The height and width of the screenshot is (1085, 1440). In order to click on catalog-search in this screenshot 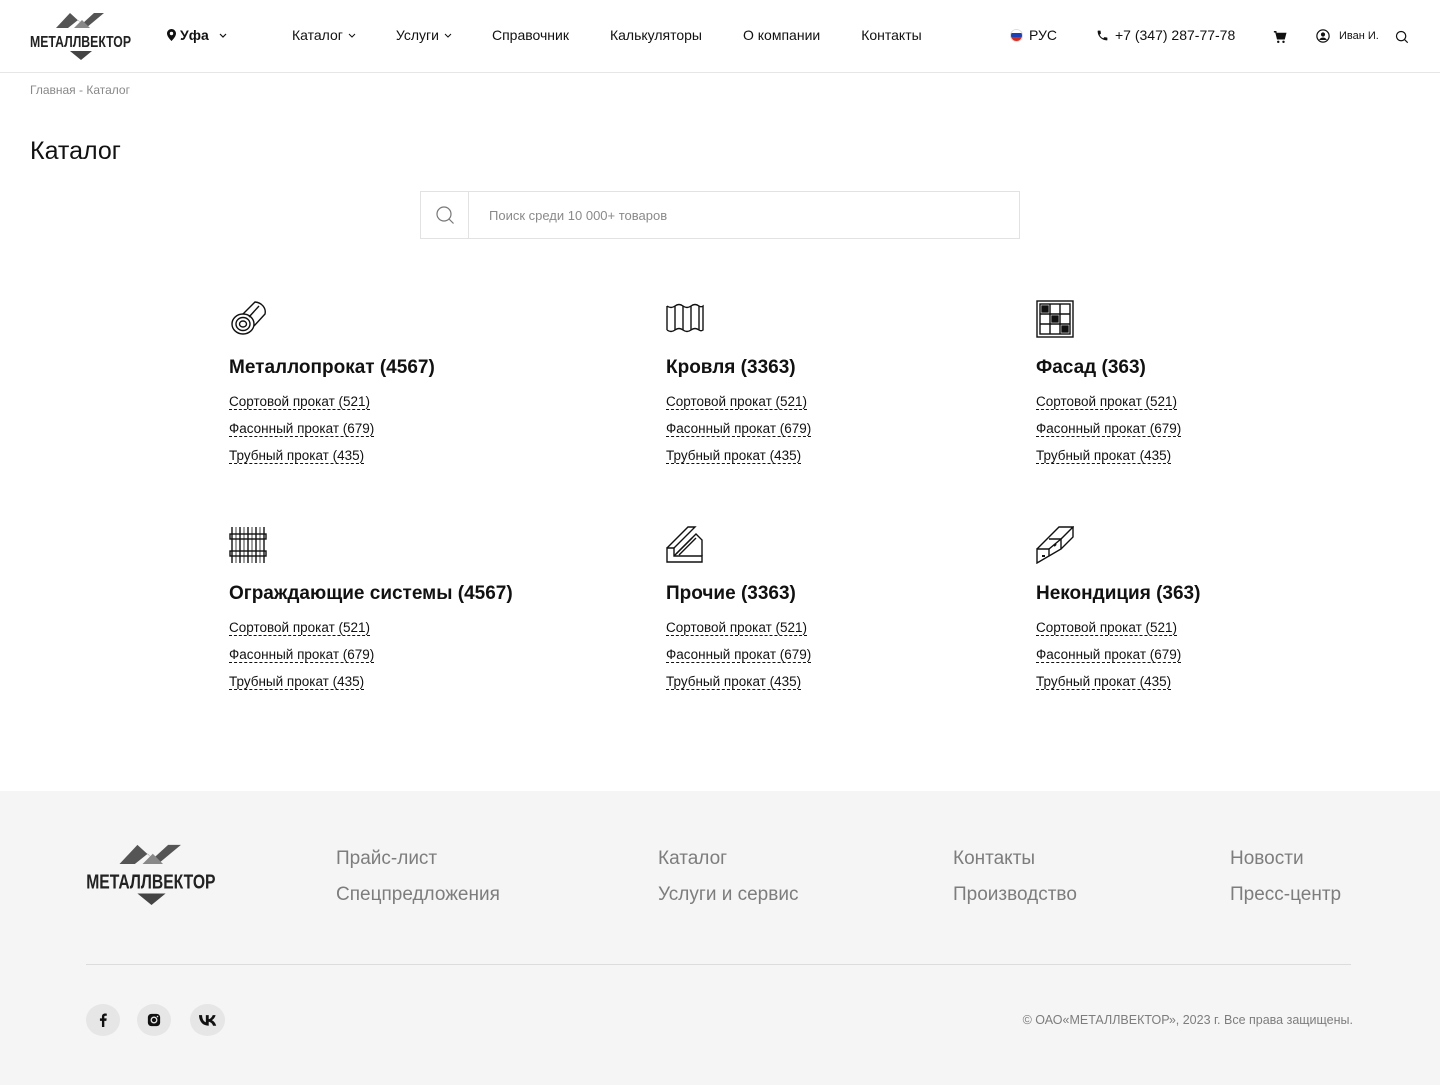, I will do `click(720, 215)`.